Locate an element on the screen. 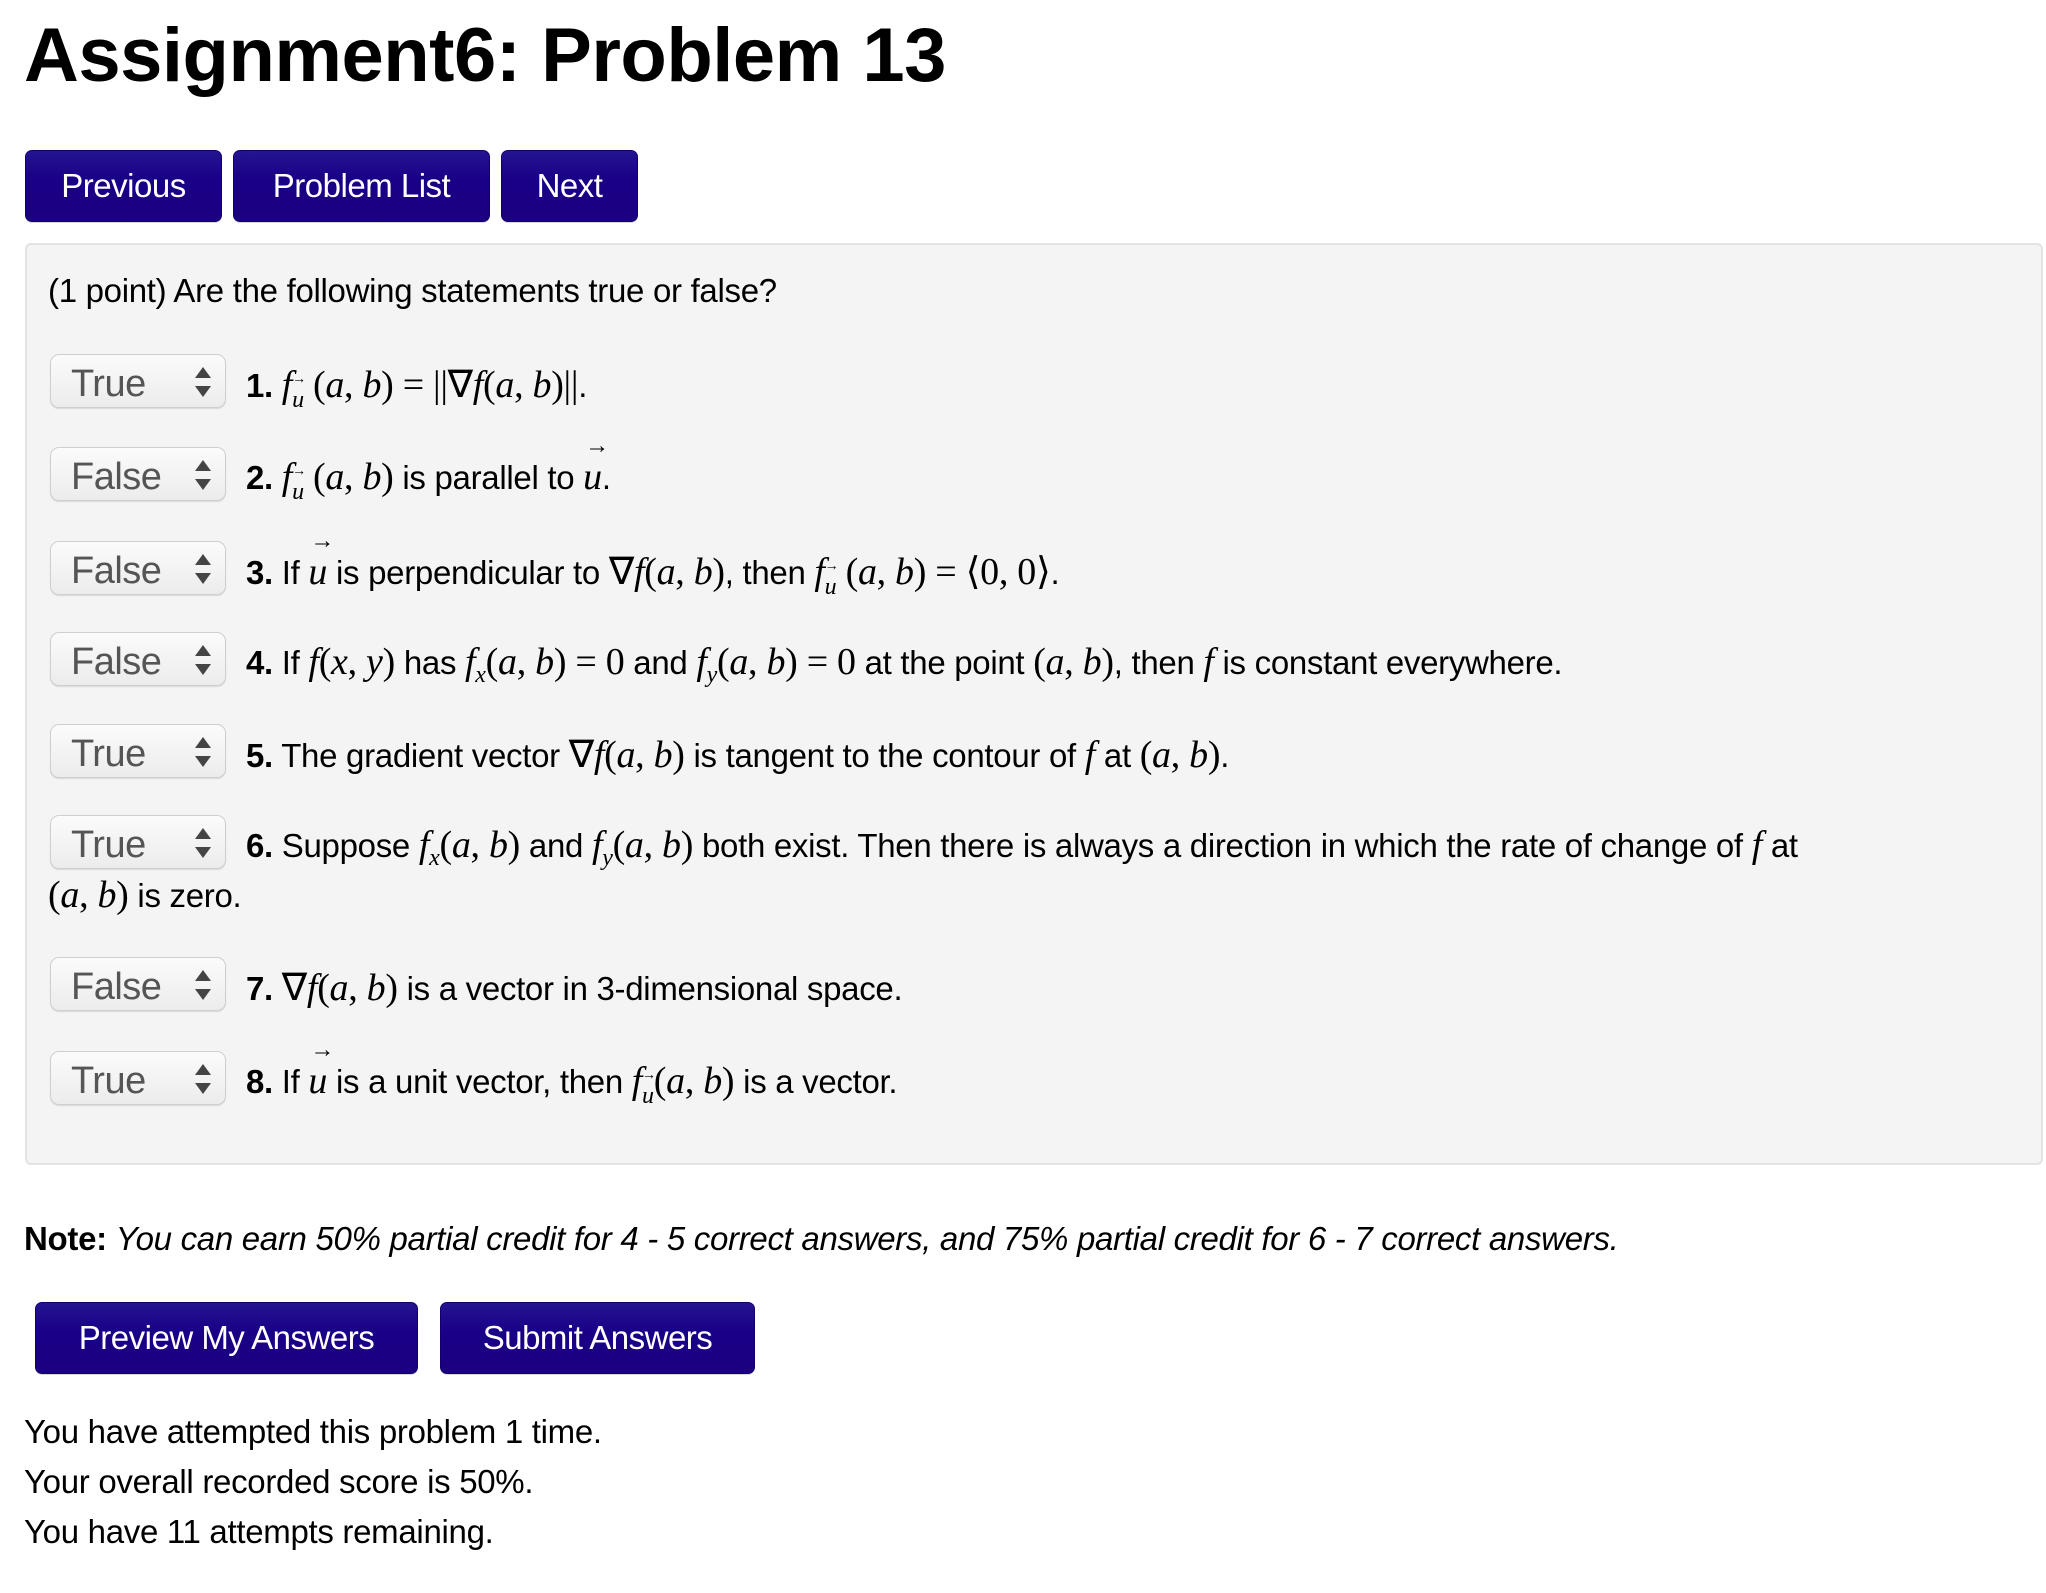 This screenshot has height=1593, width=2046. score-status: Your overall recorded score is 50%. is located at coordinates (279, 1481).